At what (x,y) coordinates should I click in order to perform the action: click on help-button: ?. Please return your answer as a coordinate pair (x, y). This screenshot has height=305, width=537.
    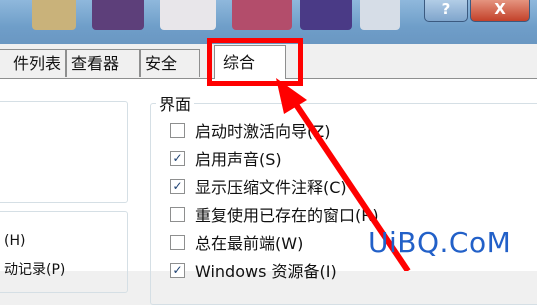
    Looking at the image, I should click on (446, 11).